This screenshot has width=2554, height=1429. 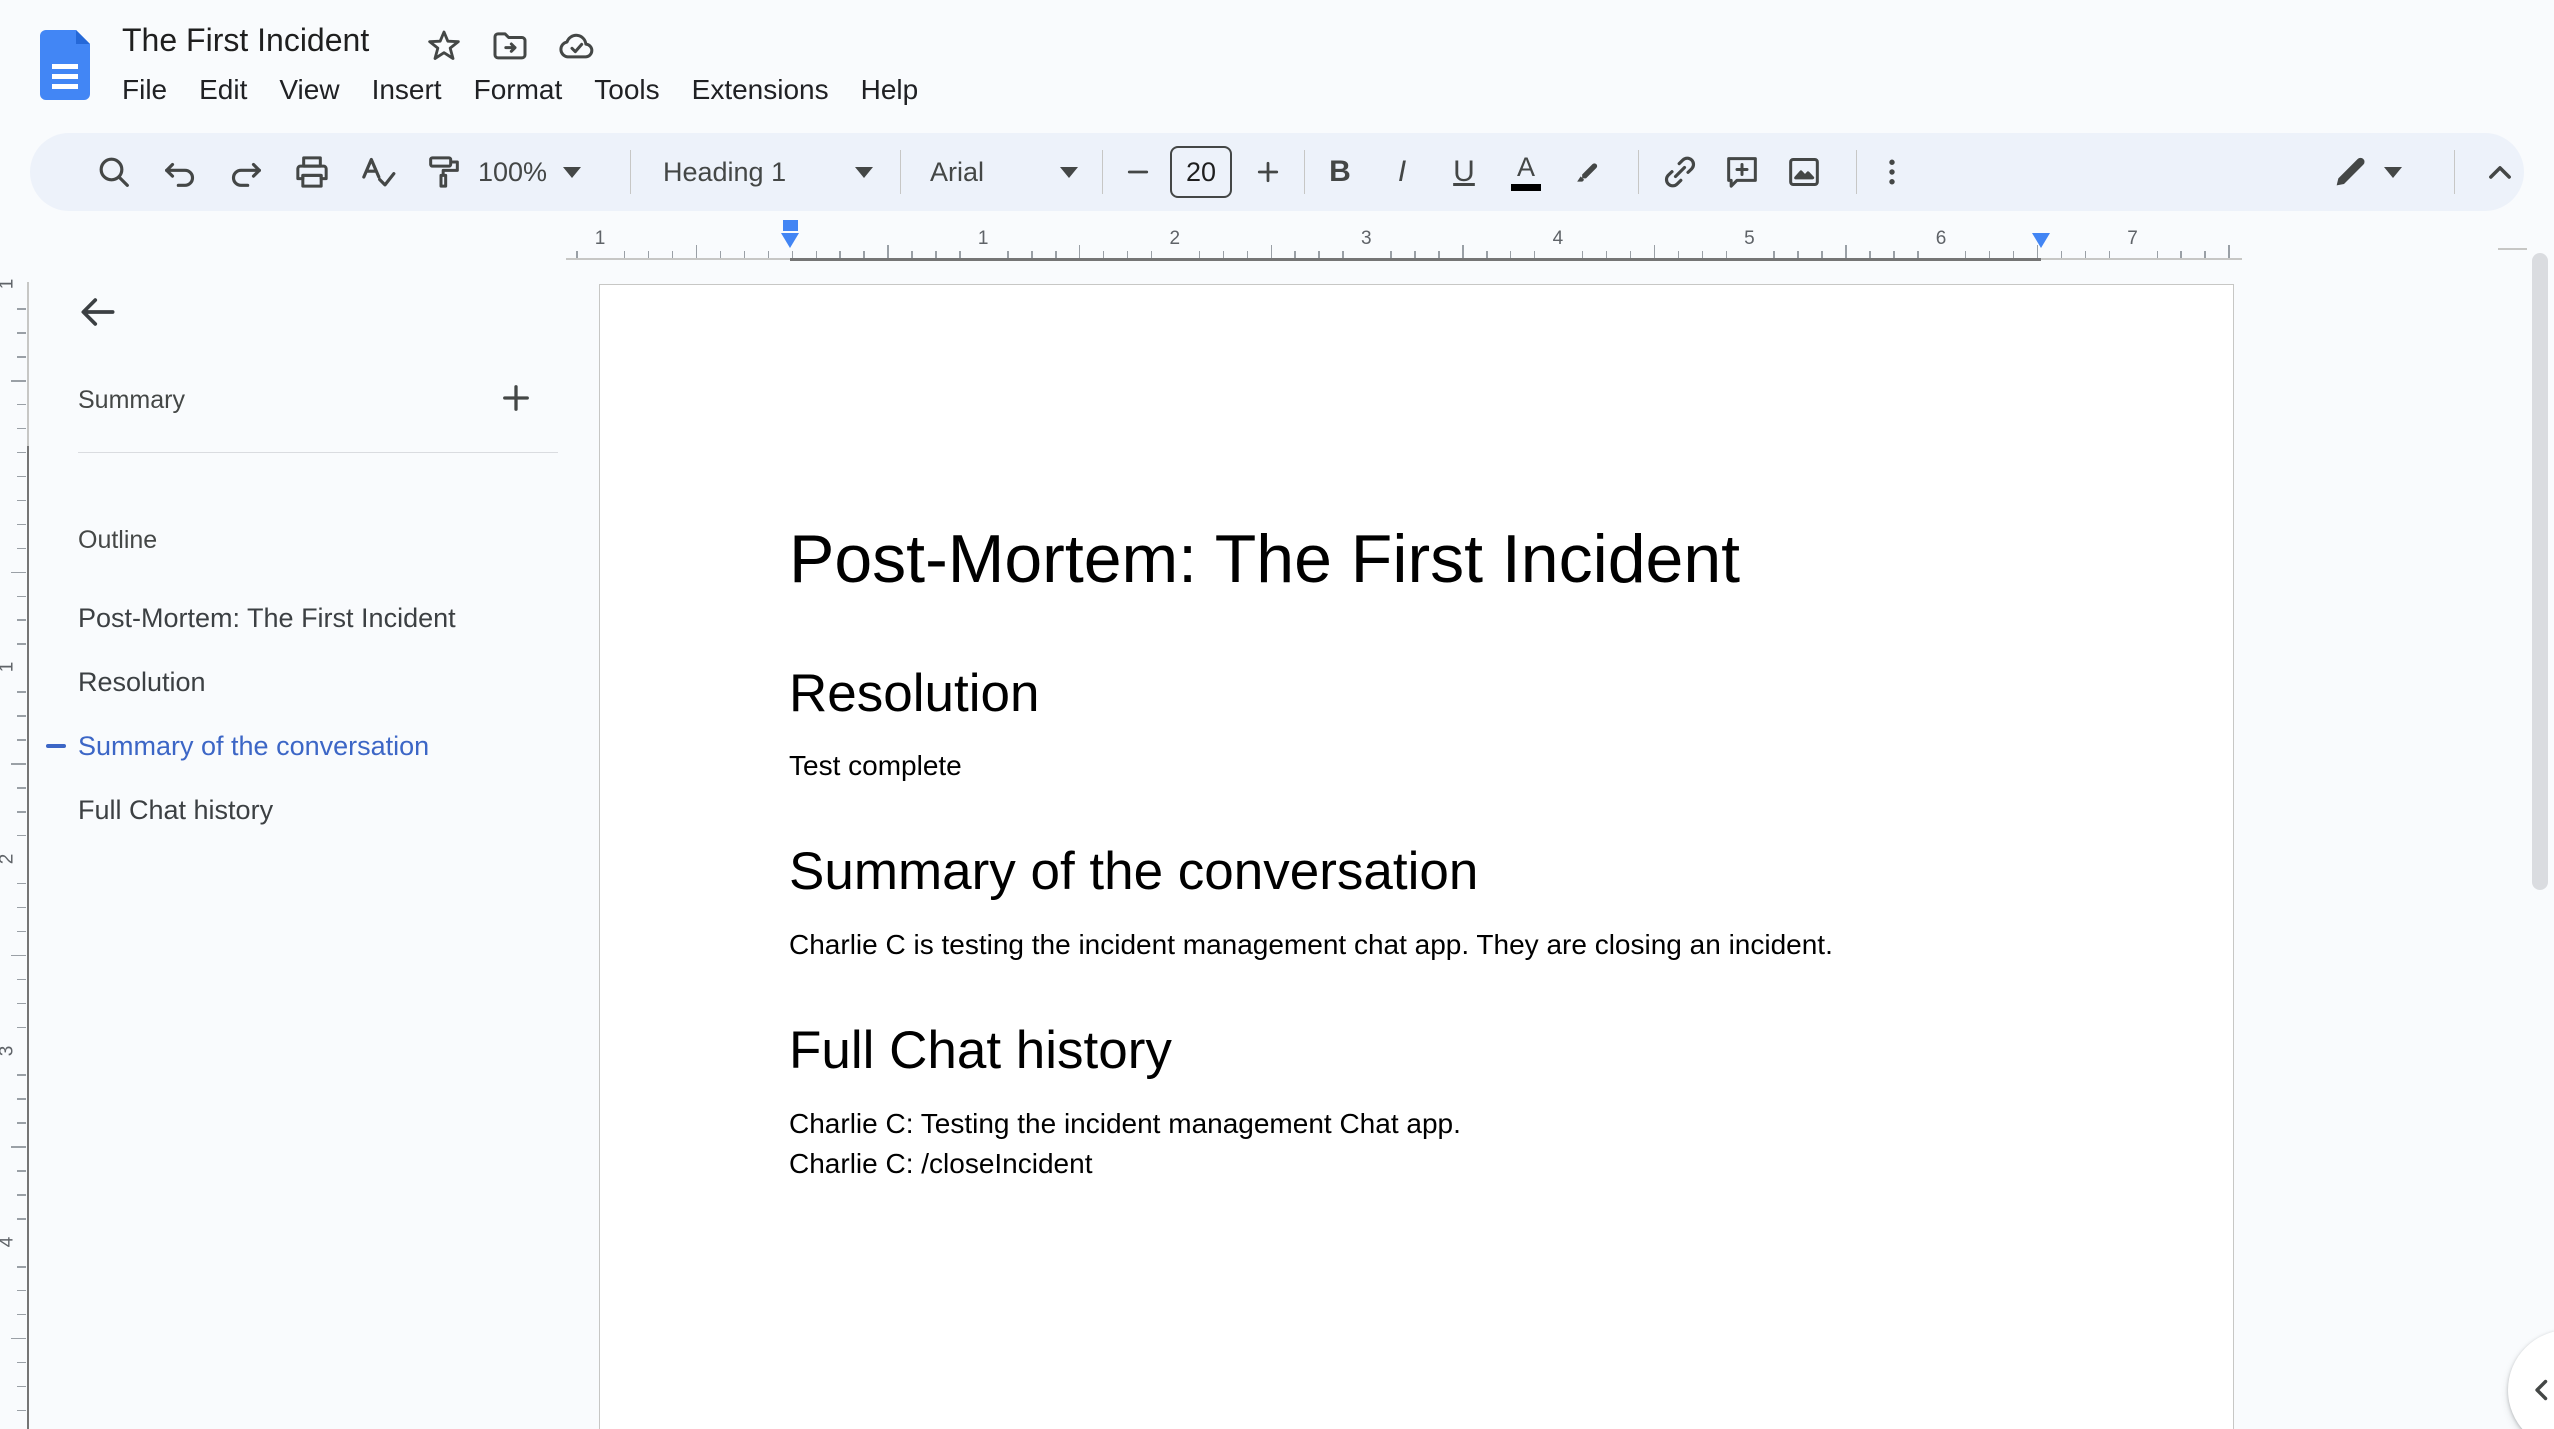 I want to click on spellcheck-icon, so click(x=378, y=172).